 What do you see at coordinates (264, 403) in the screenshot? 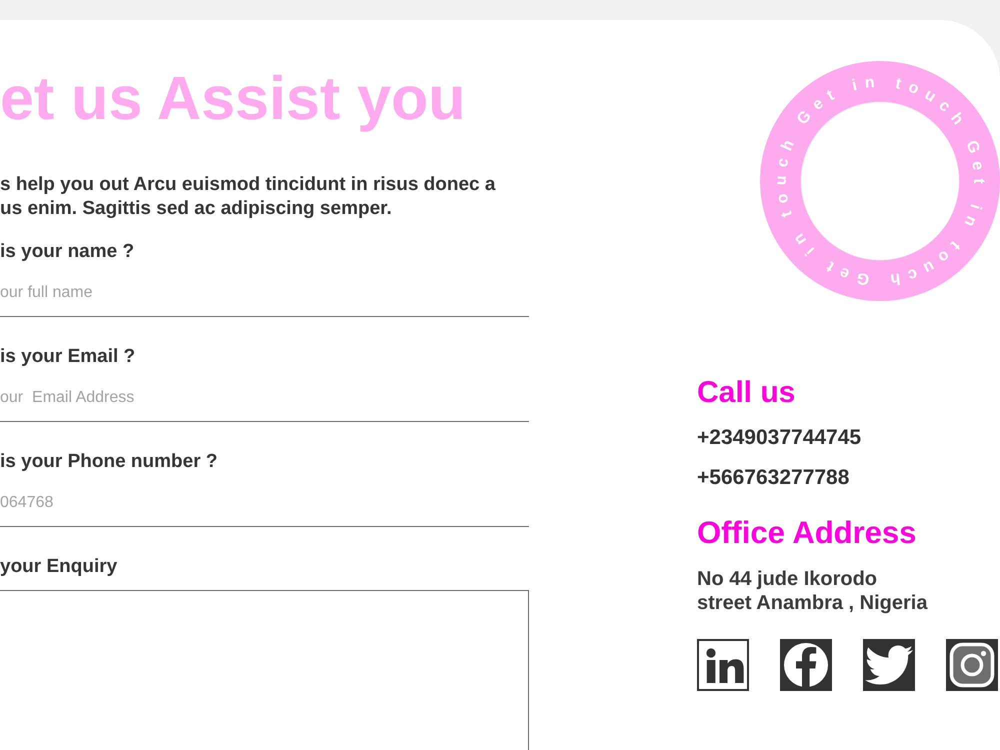
I see `input-field: our Email Address` at bounding box center [264, 403].